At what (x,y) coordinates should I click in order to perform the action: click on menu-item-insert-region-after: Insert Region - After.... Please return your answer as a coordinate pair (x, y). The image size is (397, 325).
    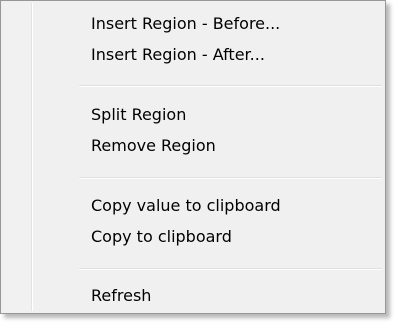
    Looking at the image, I should click on (193, 55).